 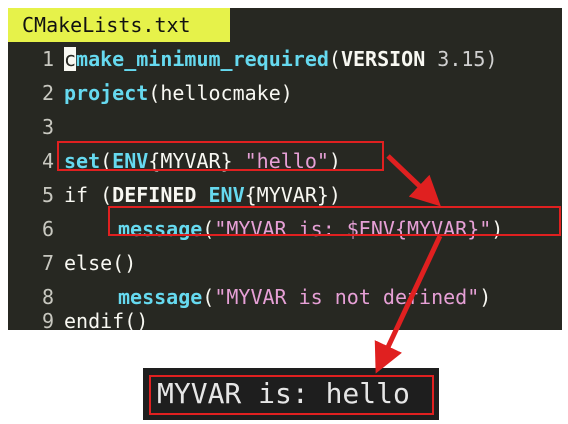 I want to click on line-number: 7, so click(x=47, y=263).